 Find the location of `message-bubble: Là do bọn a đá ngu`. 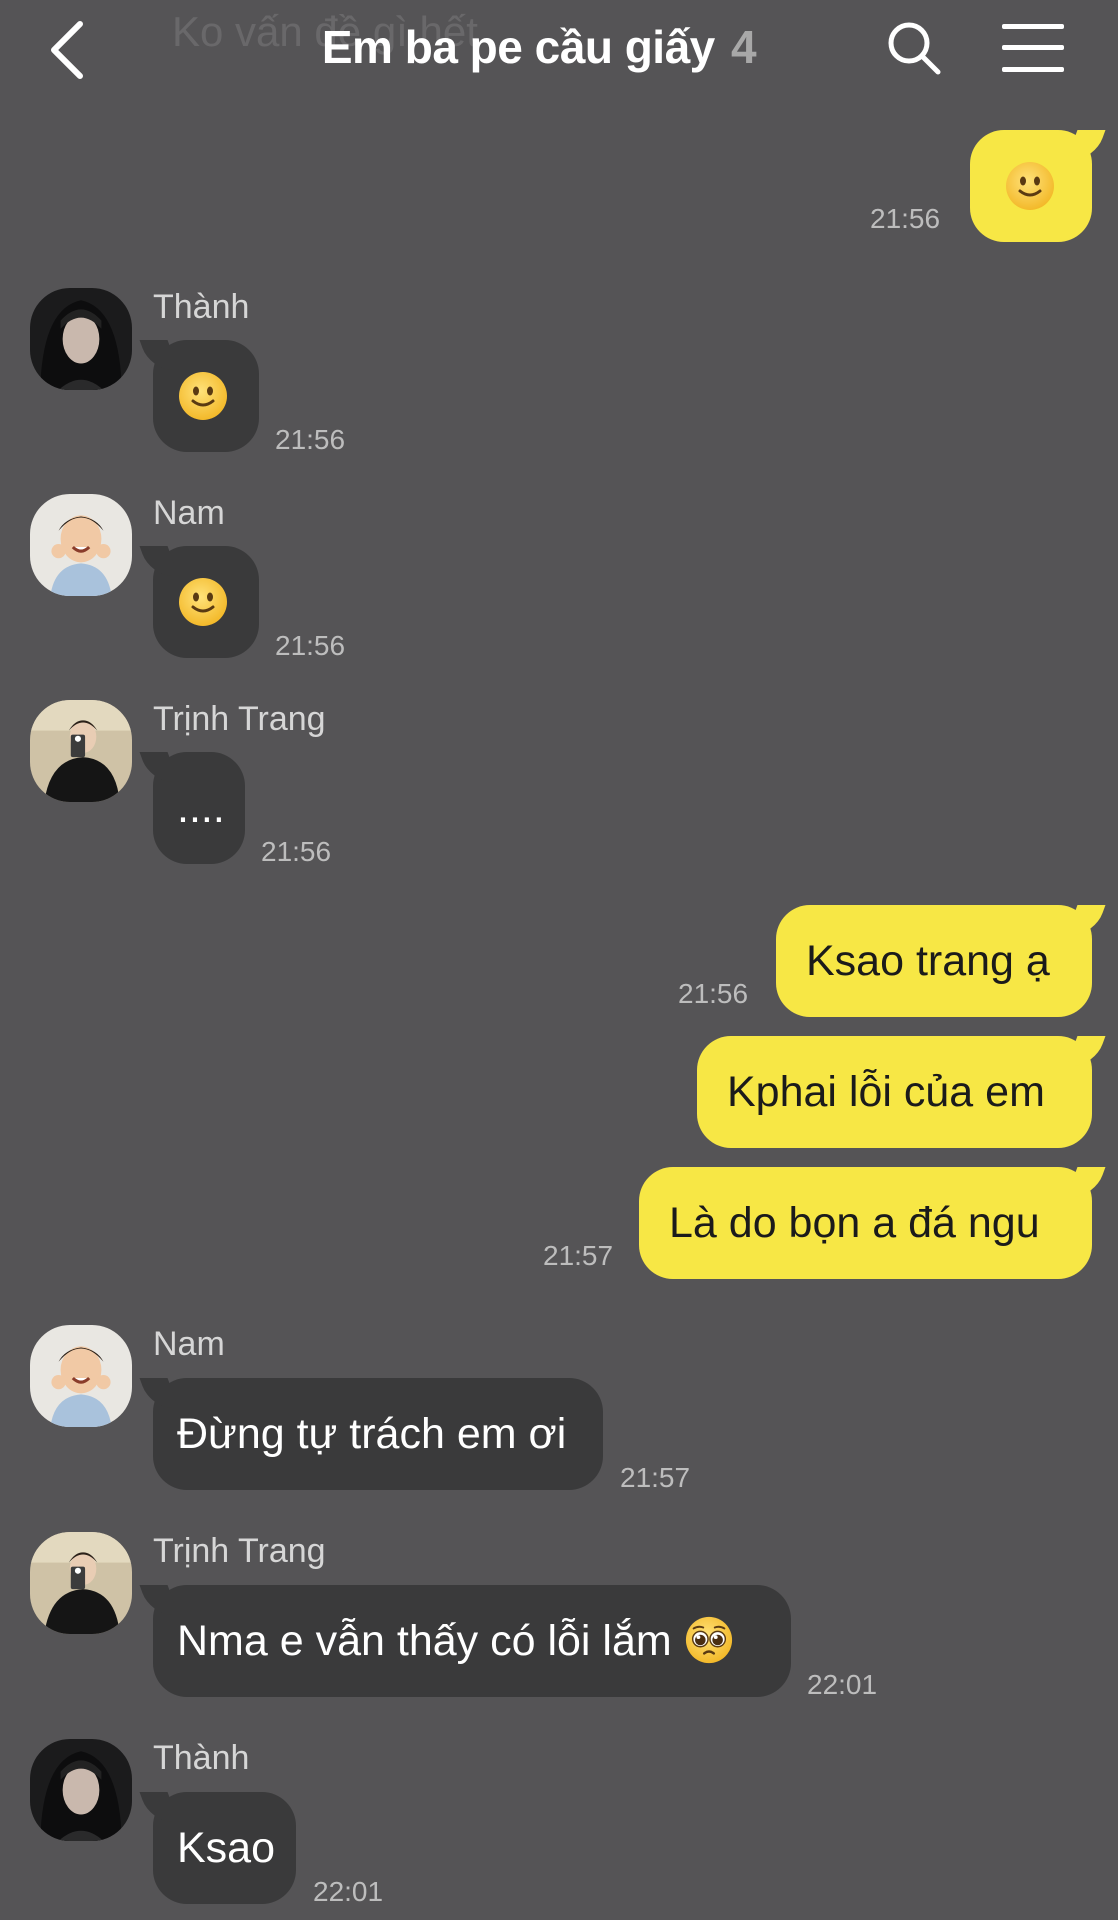

message-bubble: Là do bọn a đá ngu is located at coordinates (865, 1223).